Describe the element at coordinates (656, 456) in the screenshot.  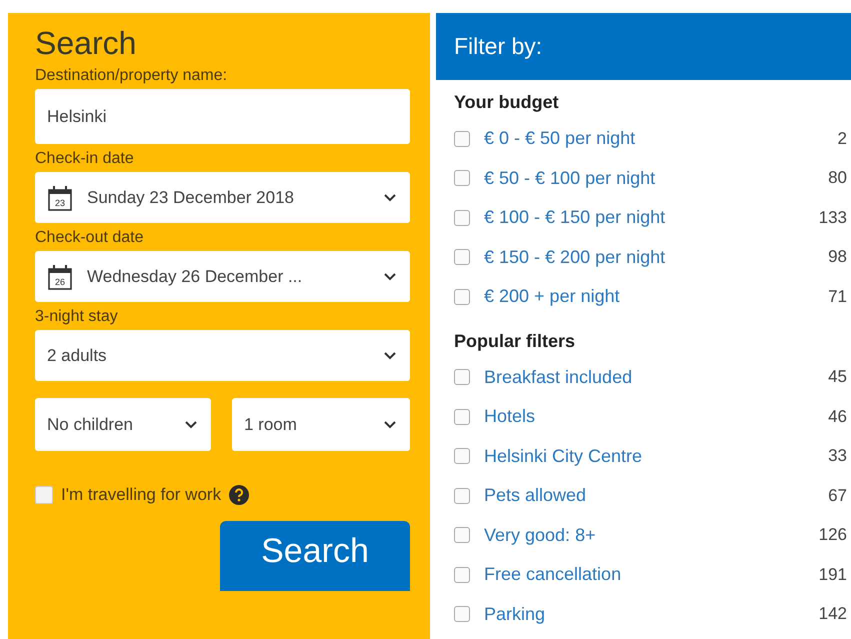
I see `filter-option: Helsinki City Centre` at that location.